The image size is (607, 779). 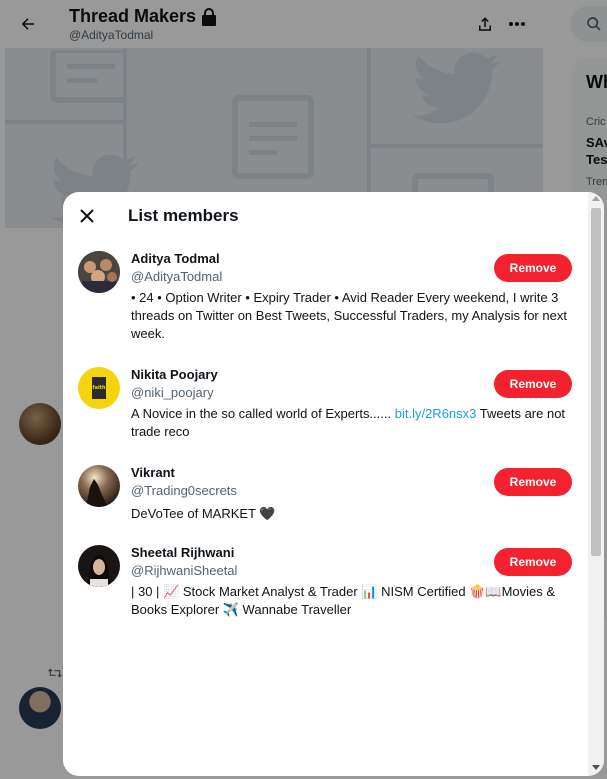 What do you see at coordinates (596, 198) in the screenshot?
I see `scroll-up-arrow-icon` at bounding box center [596, 198].